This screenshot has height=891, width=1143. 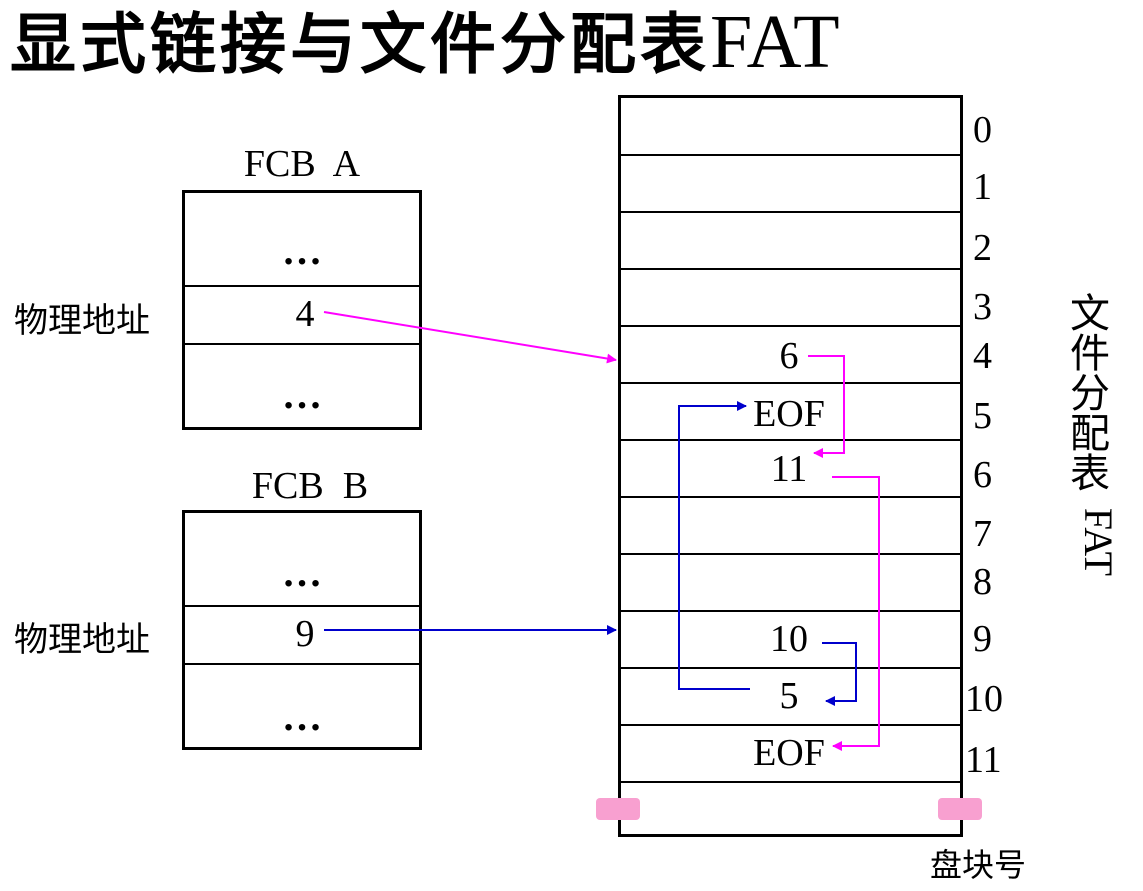 What do you see at coordinates (982, 356) in the screenshot?
I see `block-number: 4` at bounding box center [982, 356].